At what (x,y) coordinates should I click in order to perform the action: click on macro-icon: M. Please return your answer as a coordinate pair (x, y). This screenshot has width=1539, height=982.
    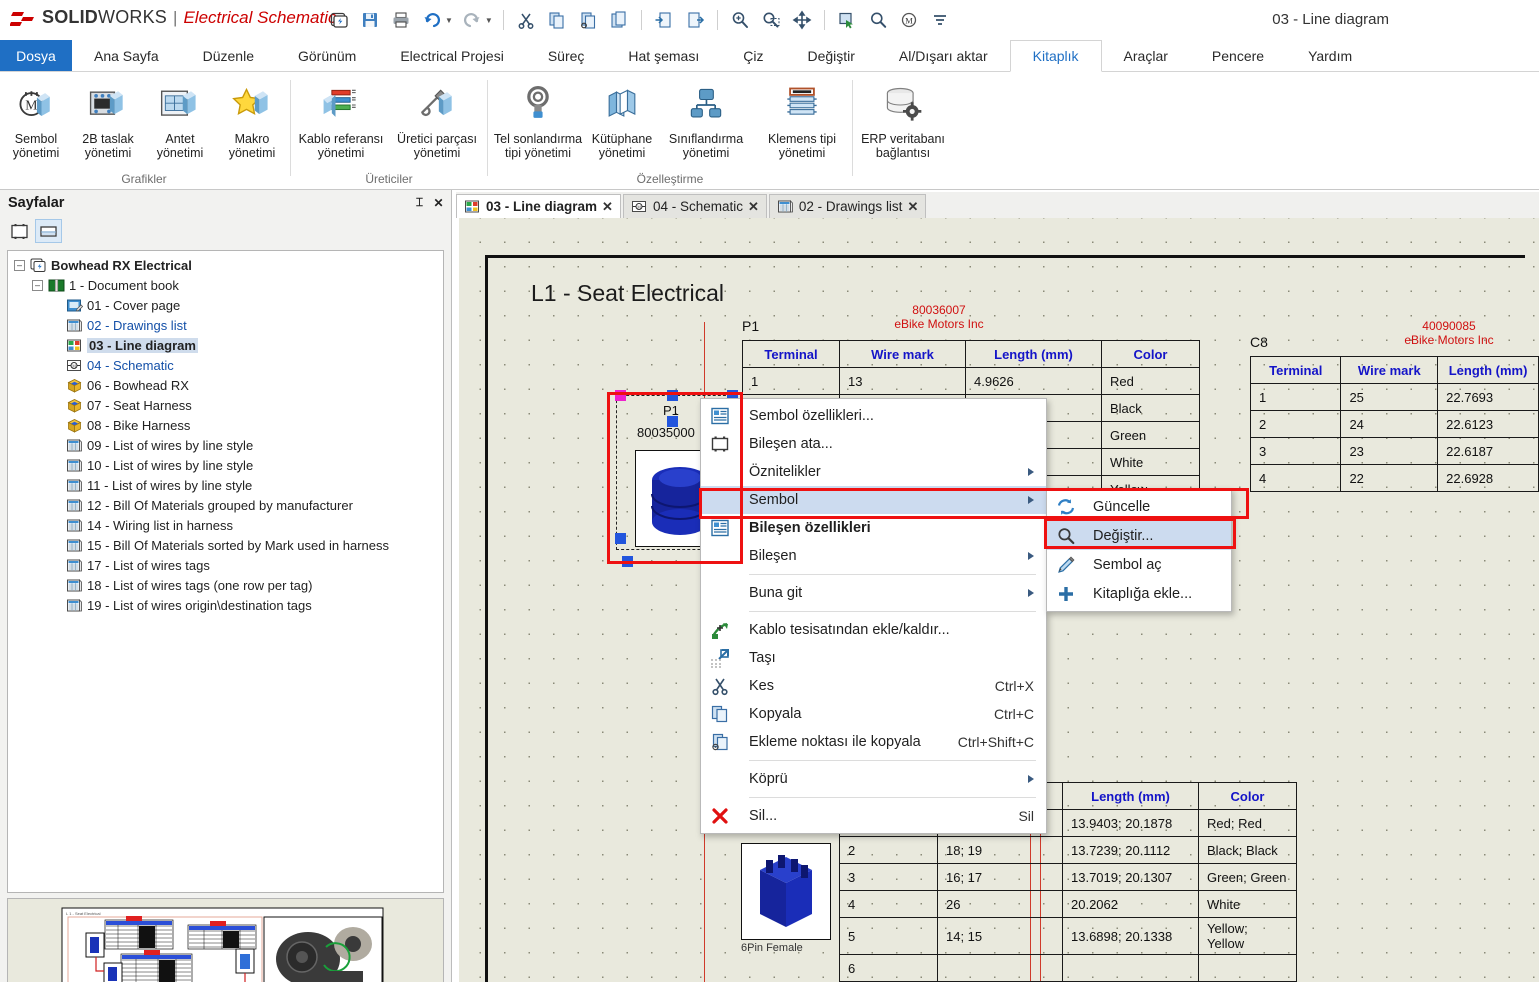
    Looking at the image, I should click on (909, 20).